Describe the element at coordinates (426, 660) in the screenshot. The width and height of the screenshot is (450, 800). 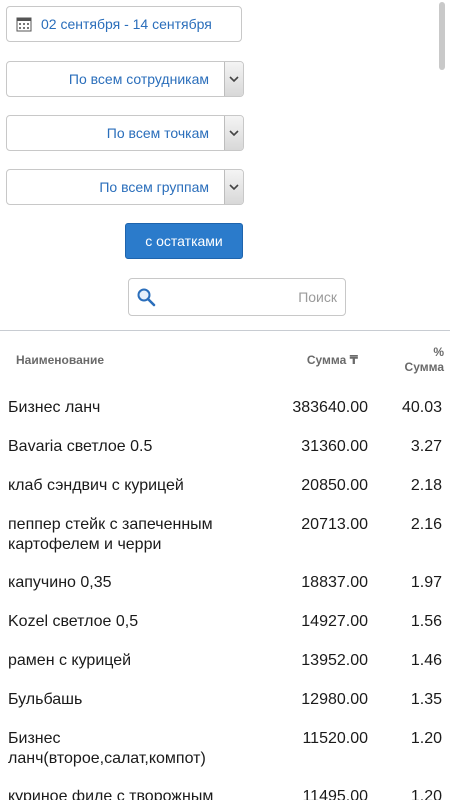
I see `row-percent: 1.46` at that location.